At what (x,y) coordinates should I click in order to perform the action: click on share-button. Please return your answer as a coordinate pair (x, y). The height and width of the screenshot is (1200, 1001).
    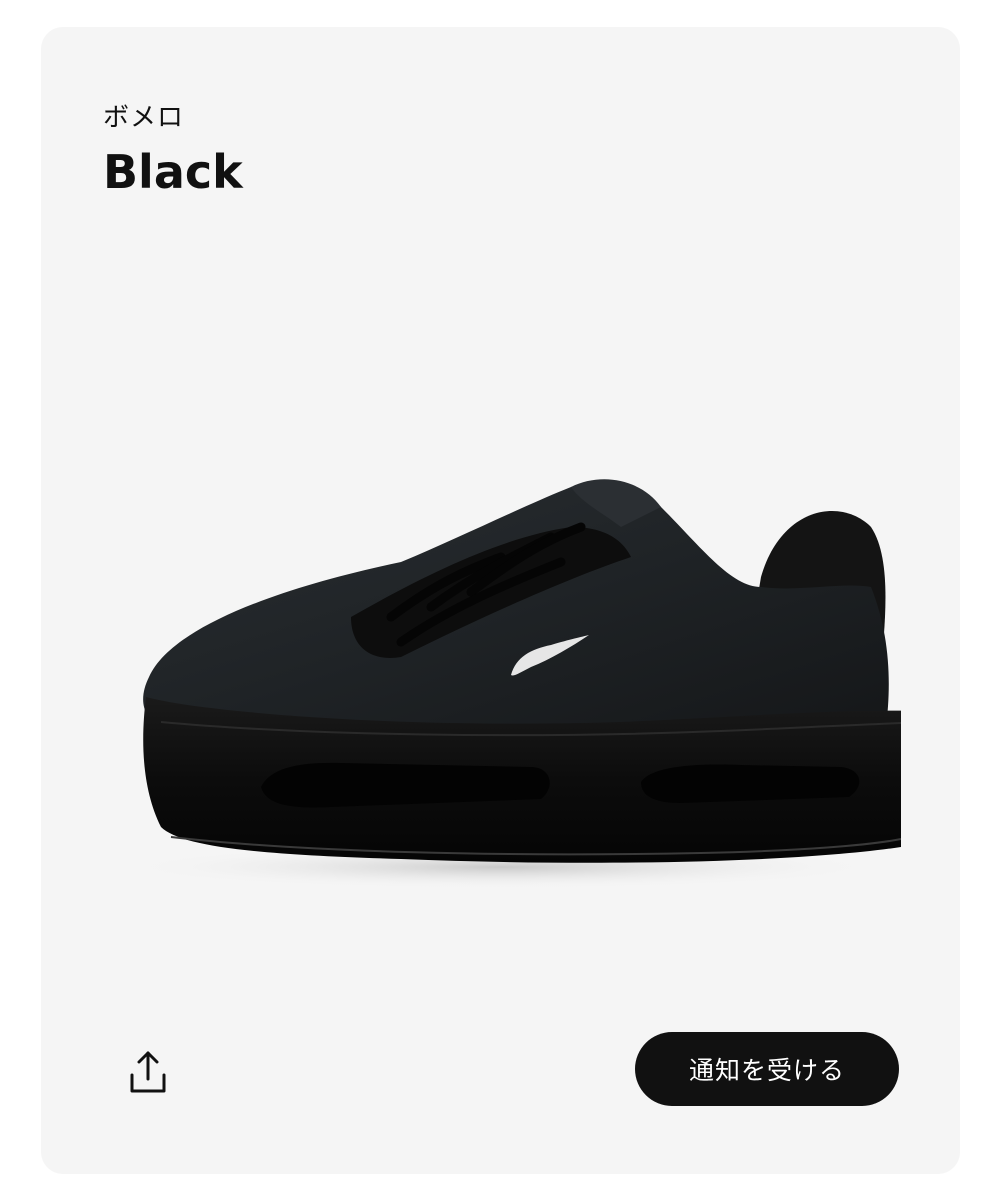
    Looking at the image, I should click on (148, 1072).